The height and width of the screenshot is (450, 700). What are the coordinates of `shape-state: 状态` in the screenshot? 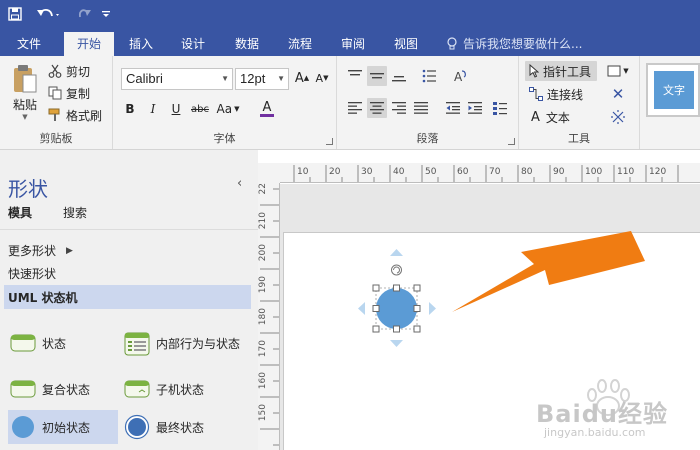 It's located at (63, 343).